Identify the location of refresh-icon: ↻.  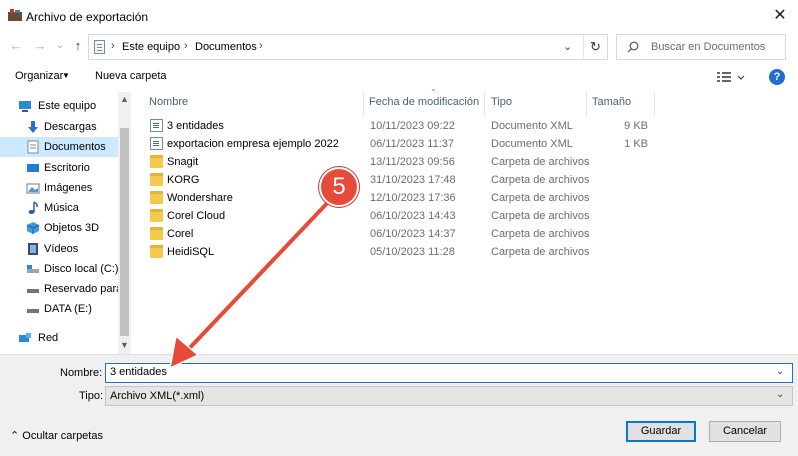
(595, 47).